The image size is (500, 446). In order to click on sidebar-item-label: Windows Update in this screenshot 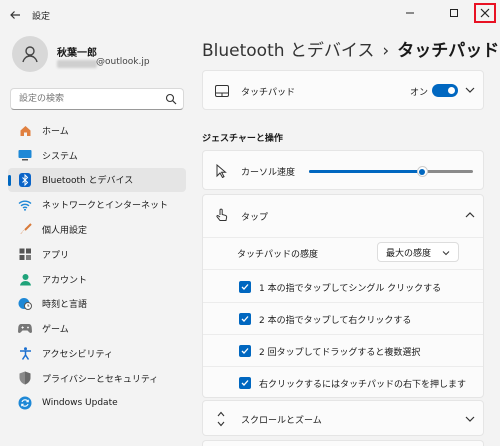, I will do `click(80, 403)`.